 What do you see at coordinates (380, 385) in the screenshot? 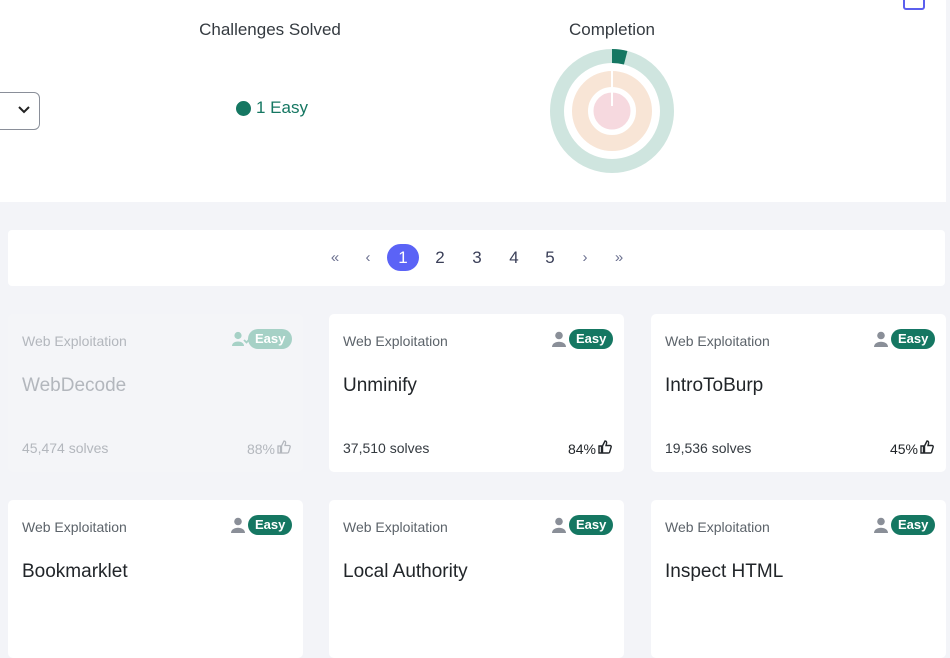
I see `card-title: Unminify` at bounding box center [380, 385].